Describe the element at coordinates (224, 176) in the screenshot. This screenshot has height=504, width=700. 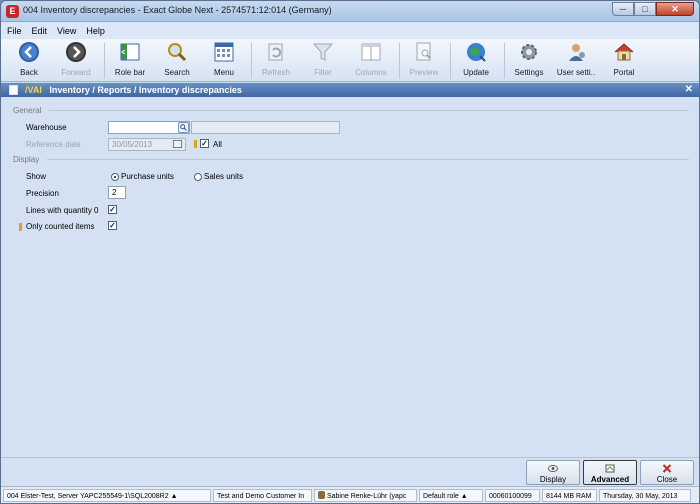
I see `sales-units-label: Sales units` at that location.